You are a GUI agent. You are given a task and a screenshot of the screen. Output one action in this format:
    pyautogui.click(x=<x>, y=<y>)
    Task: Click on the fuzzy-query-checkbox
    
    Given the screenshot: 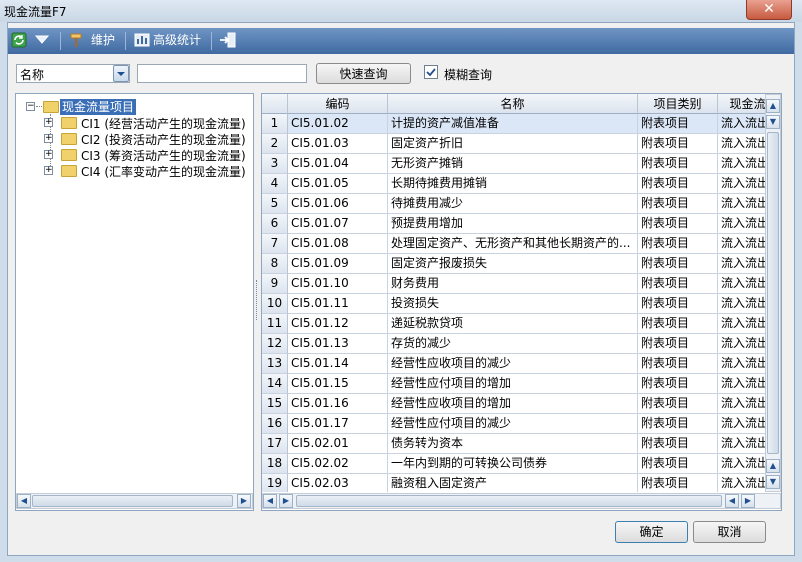 What is the action you would take?
    pyautogui.click(x=431, y=72)
    